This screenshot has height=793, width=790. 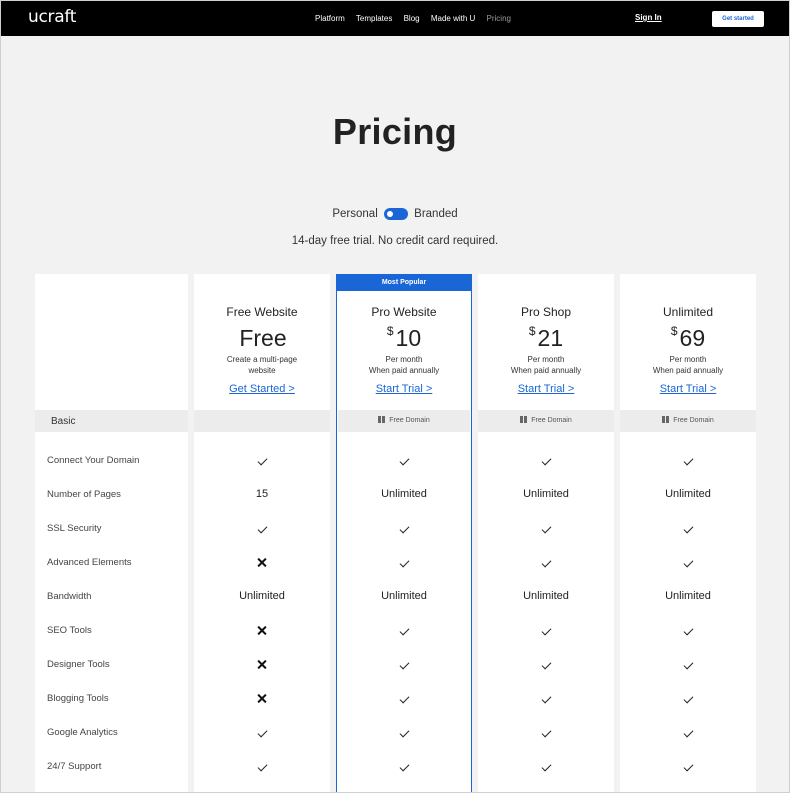 I want to click on nav-templates: Templates, so click(x=374, y=18).